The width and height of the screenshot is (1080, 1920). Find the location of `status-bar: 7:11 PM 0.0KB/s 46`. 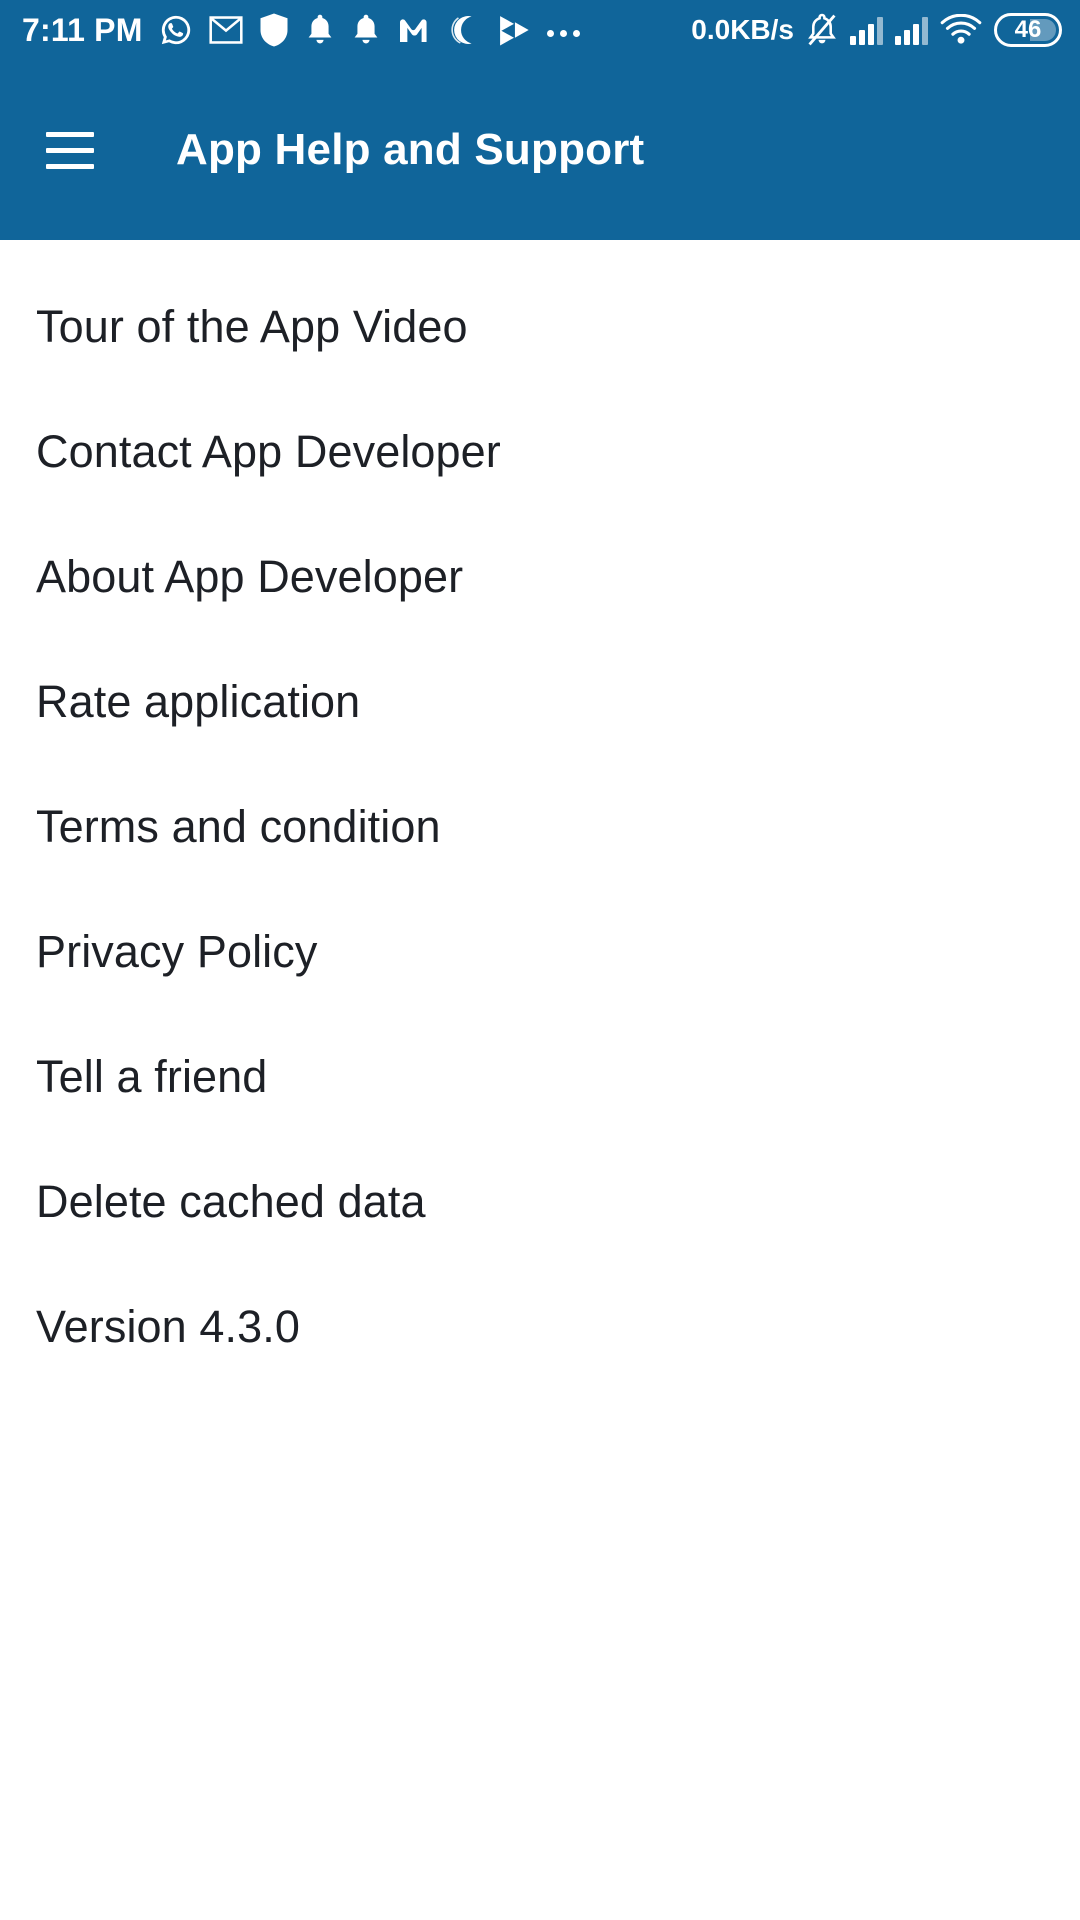

status-bar: 7:11 PM 0.0KB/s 46 is located at coordinates (540, 30).